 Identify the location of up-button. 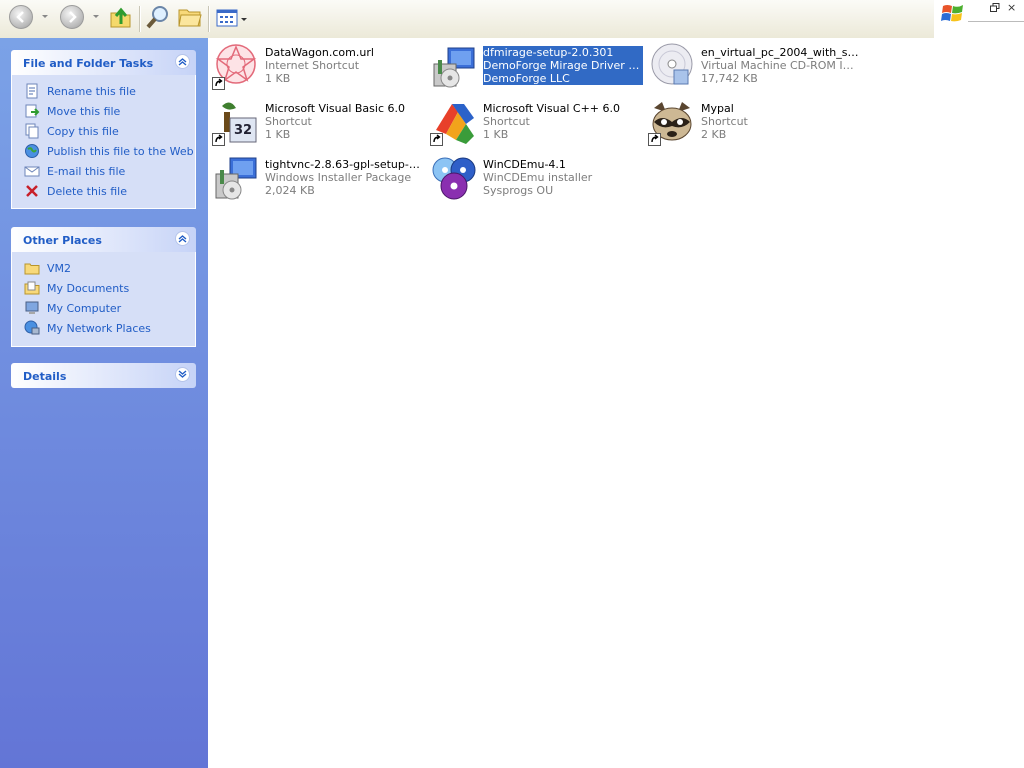
(121, 18).